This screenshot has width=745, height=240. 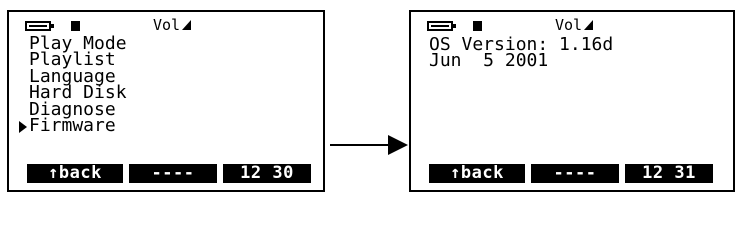 What do you see at coordinates (489, 61) in the screenshot?
I see `build-date-line: Jun 5 2001` at bounding box center [489, 61].